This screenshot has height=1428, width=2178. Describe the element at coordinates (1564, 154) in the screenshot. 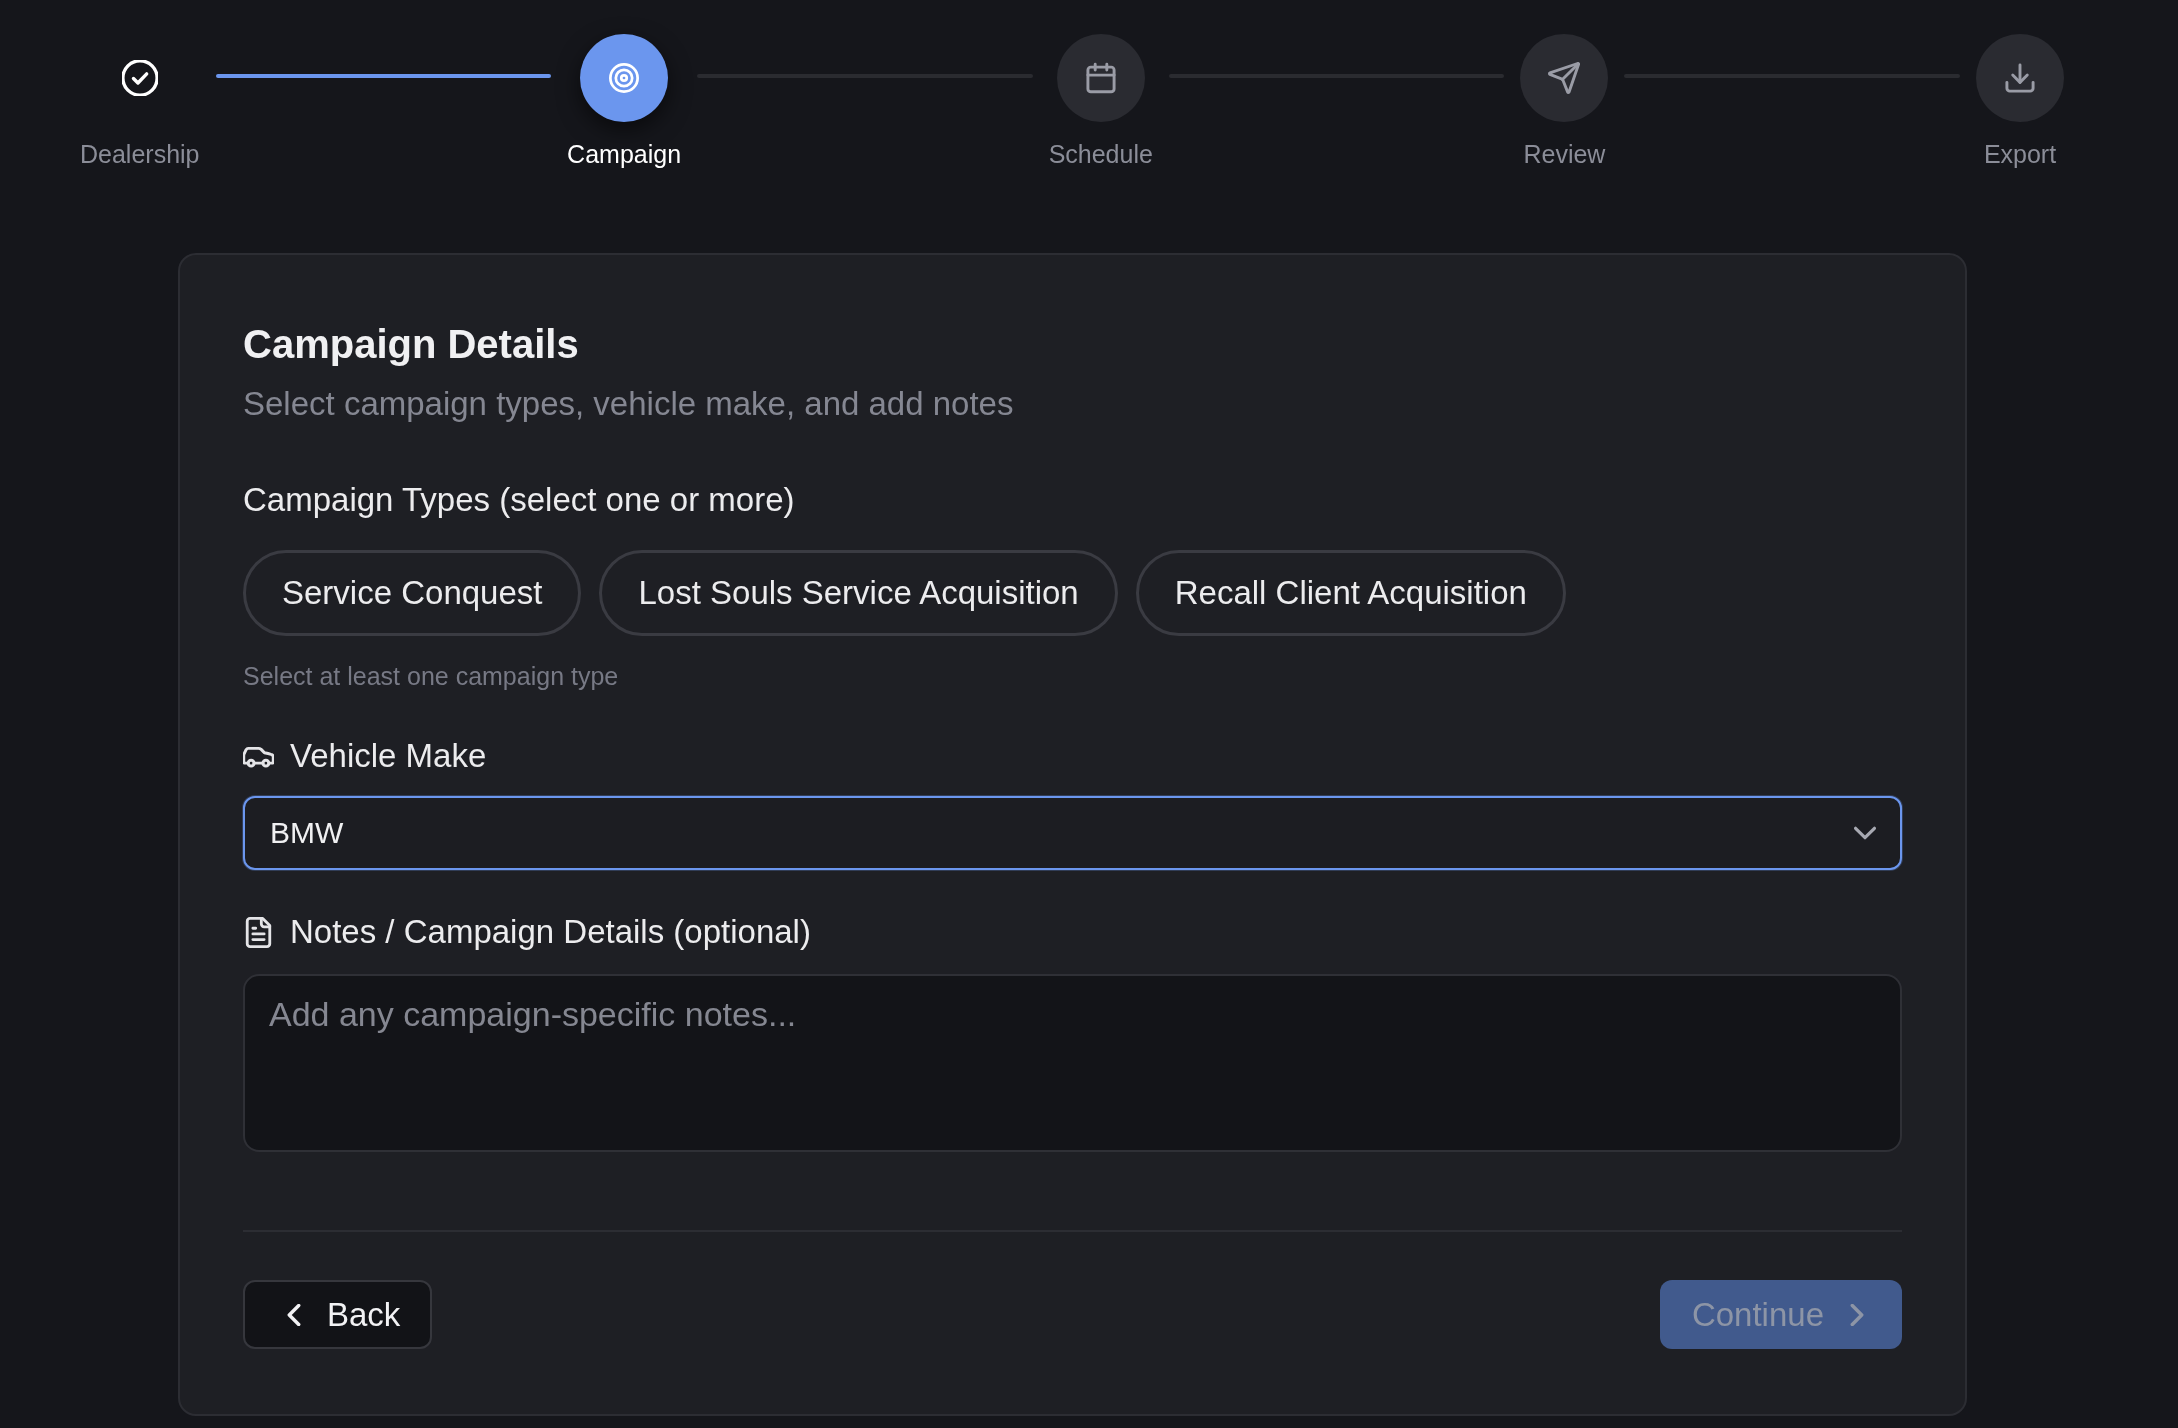

I see `step-label: Review` at that location.